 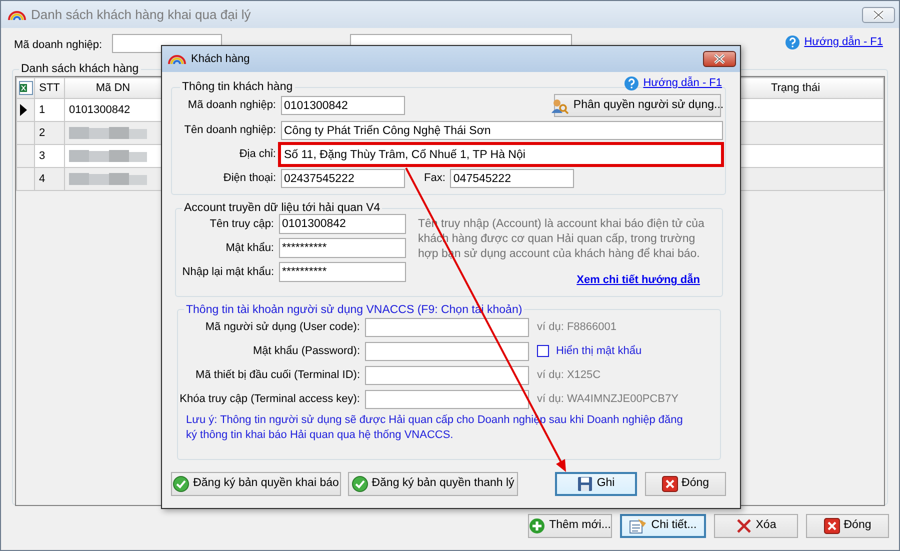 I want to click on field-label: Điện thoại:, so click(x=249, y=178).